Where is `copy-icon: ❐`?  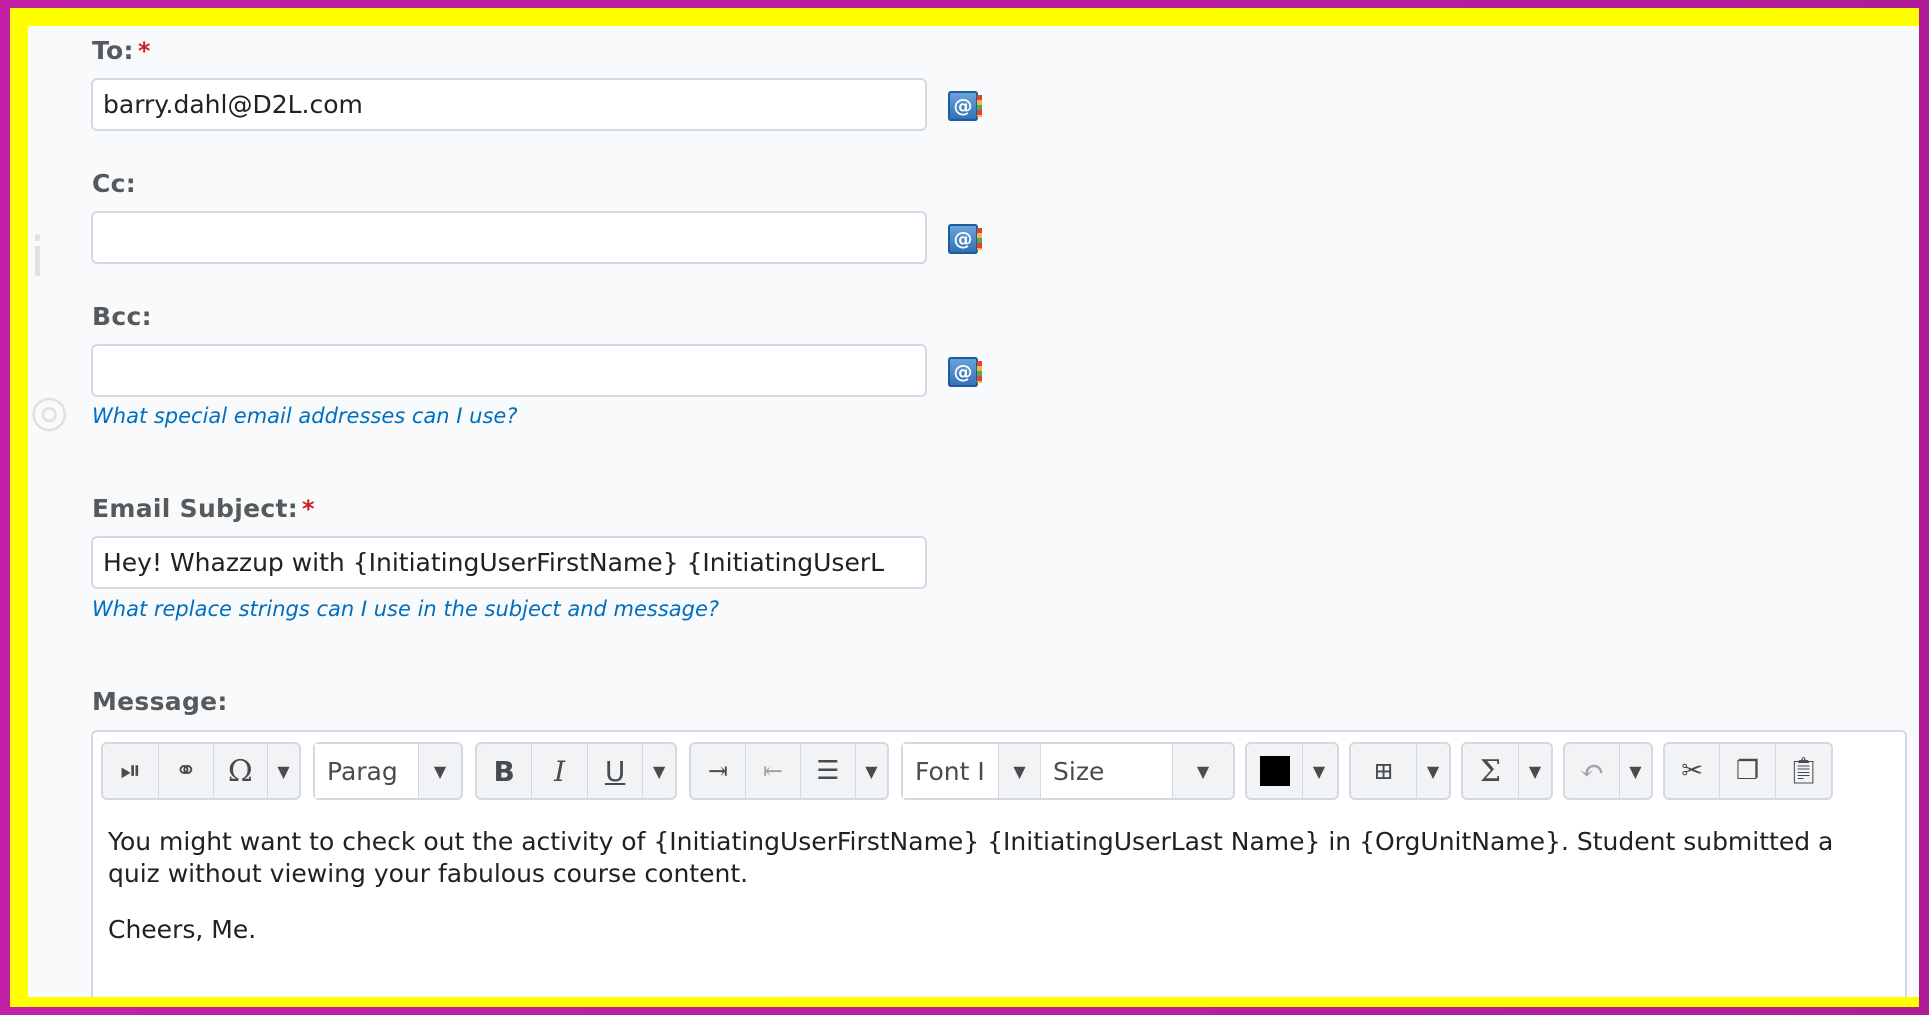
copy-icon: ❐ is located at coordinates (1748, 771).